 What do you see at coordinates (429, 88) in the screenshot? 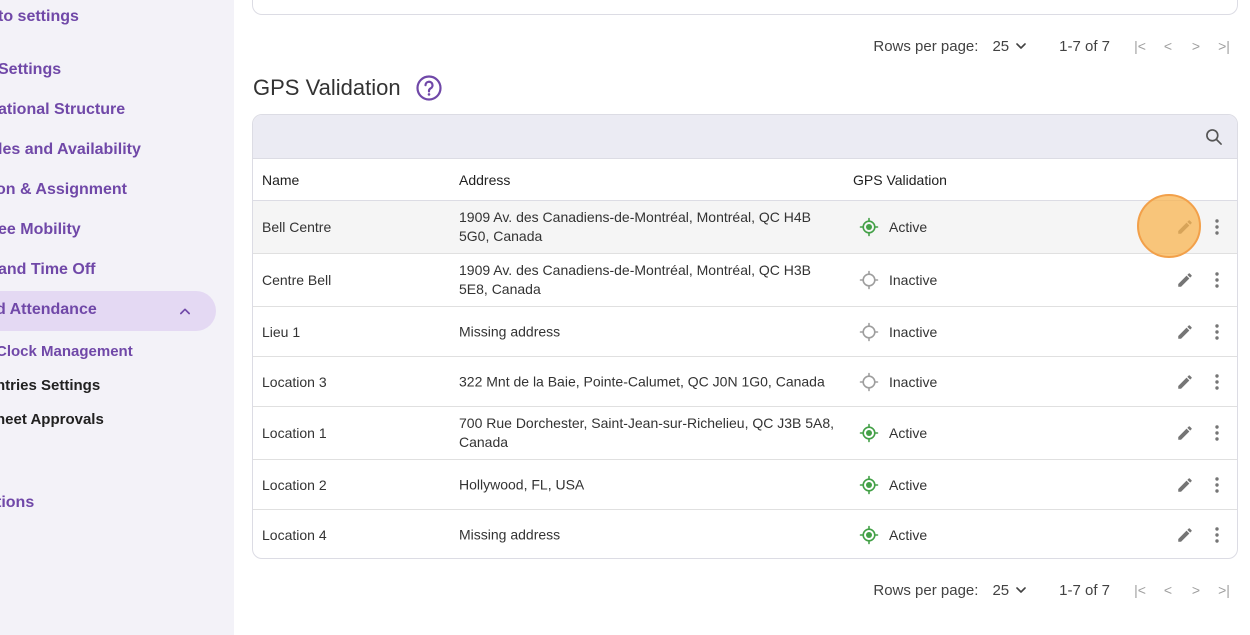
I see `help-icon` at bounding box center [429, 88].